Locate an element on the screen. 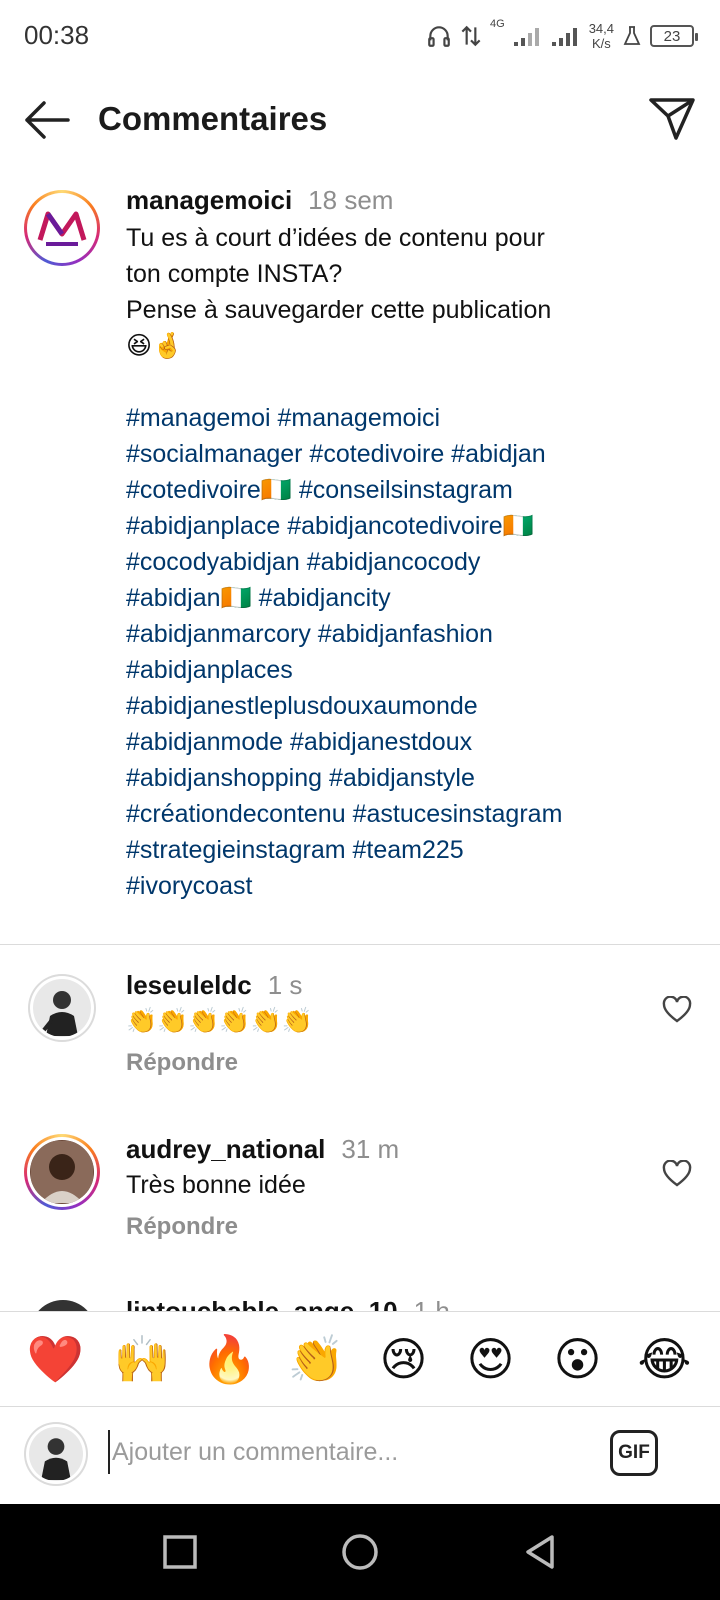 The image size is (720, 1600). caption-line: ton compte INSTA? is located at coordinates (234, 274).